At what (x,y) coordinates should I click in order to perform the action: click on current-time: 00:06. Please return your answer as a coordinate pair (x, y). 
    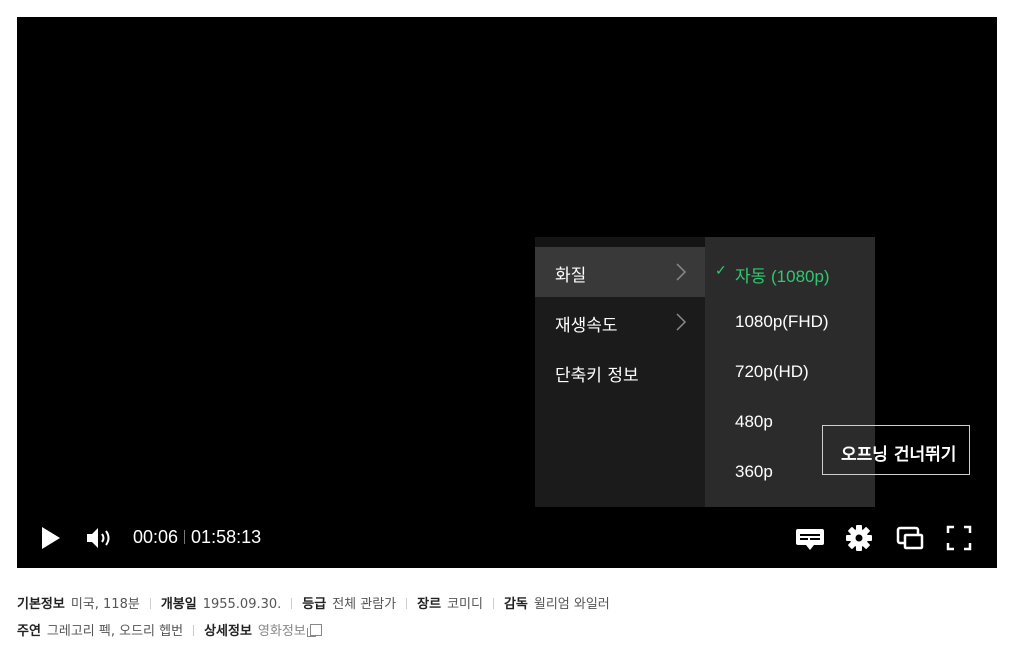
    Looking at the image, I should click on (156, 537).